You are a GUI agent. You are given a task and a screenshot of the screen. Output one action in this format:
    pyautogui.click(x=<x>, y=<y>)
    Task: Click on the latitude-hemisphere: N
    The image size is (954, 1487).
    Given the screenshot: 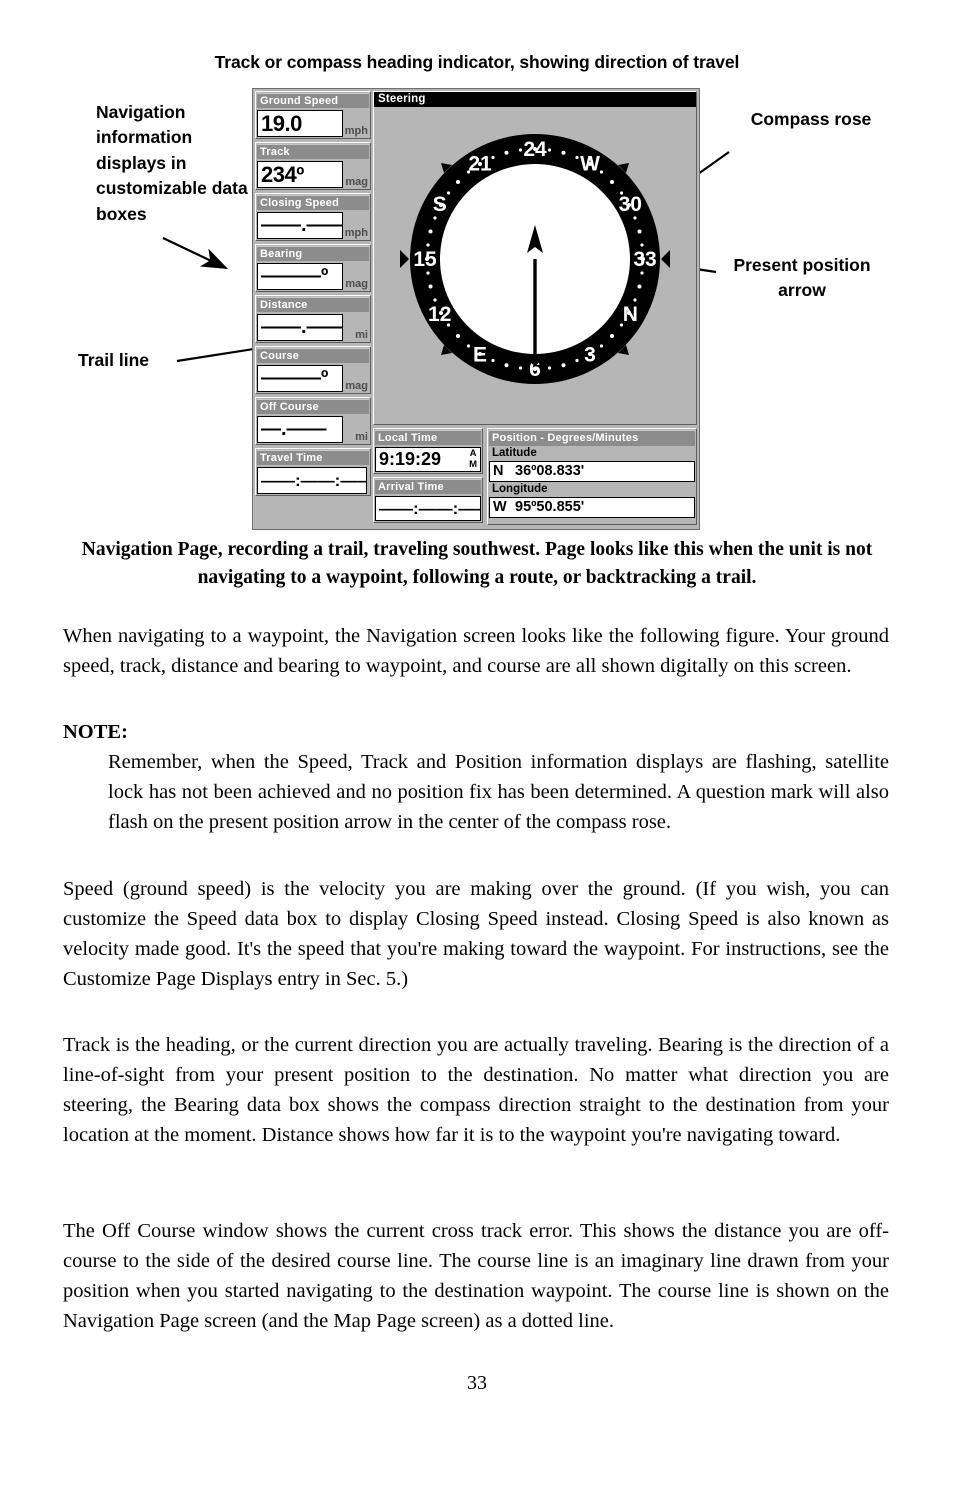 What is the action you would take?
    pyautogui.click(x=498, y=471)
    